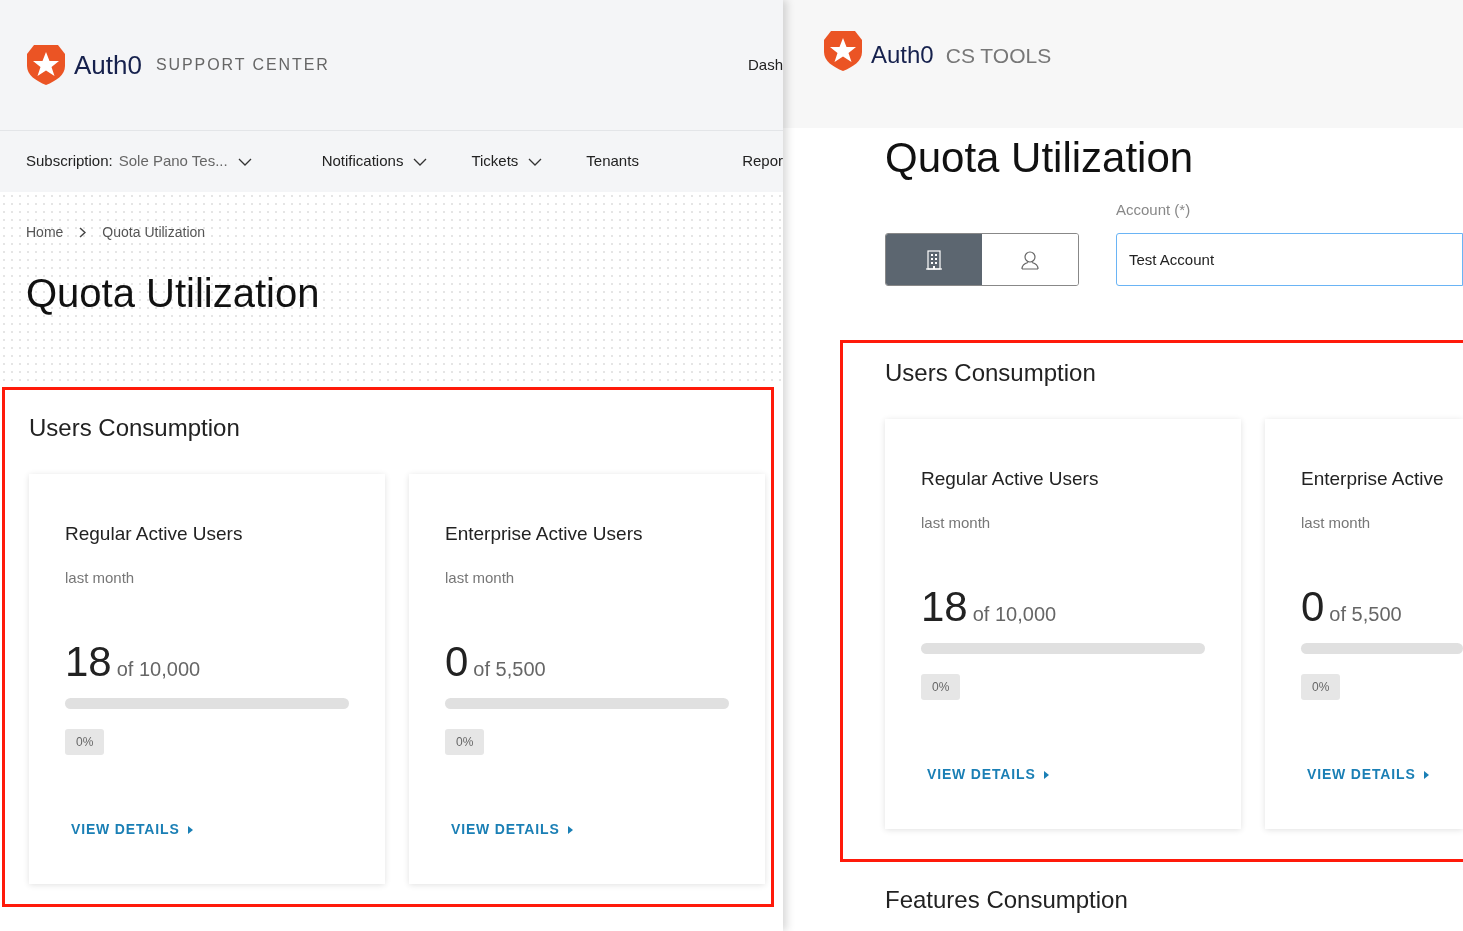 The width and height of the screenshot is (1463, 931). I want to click on account-input: Test Account, so click(1289, 259).